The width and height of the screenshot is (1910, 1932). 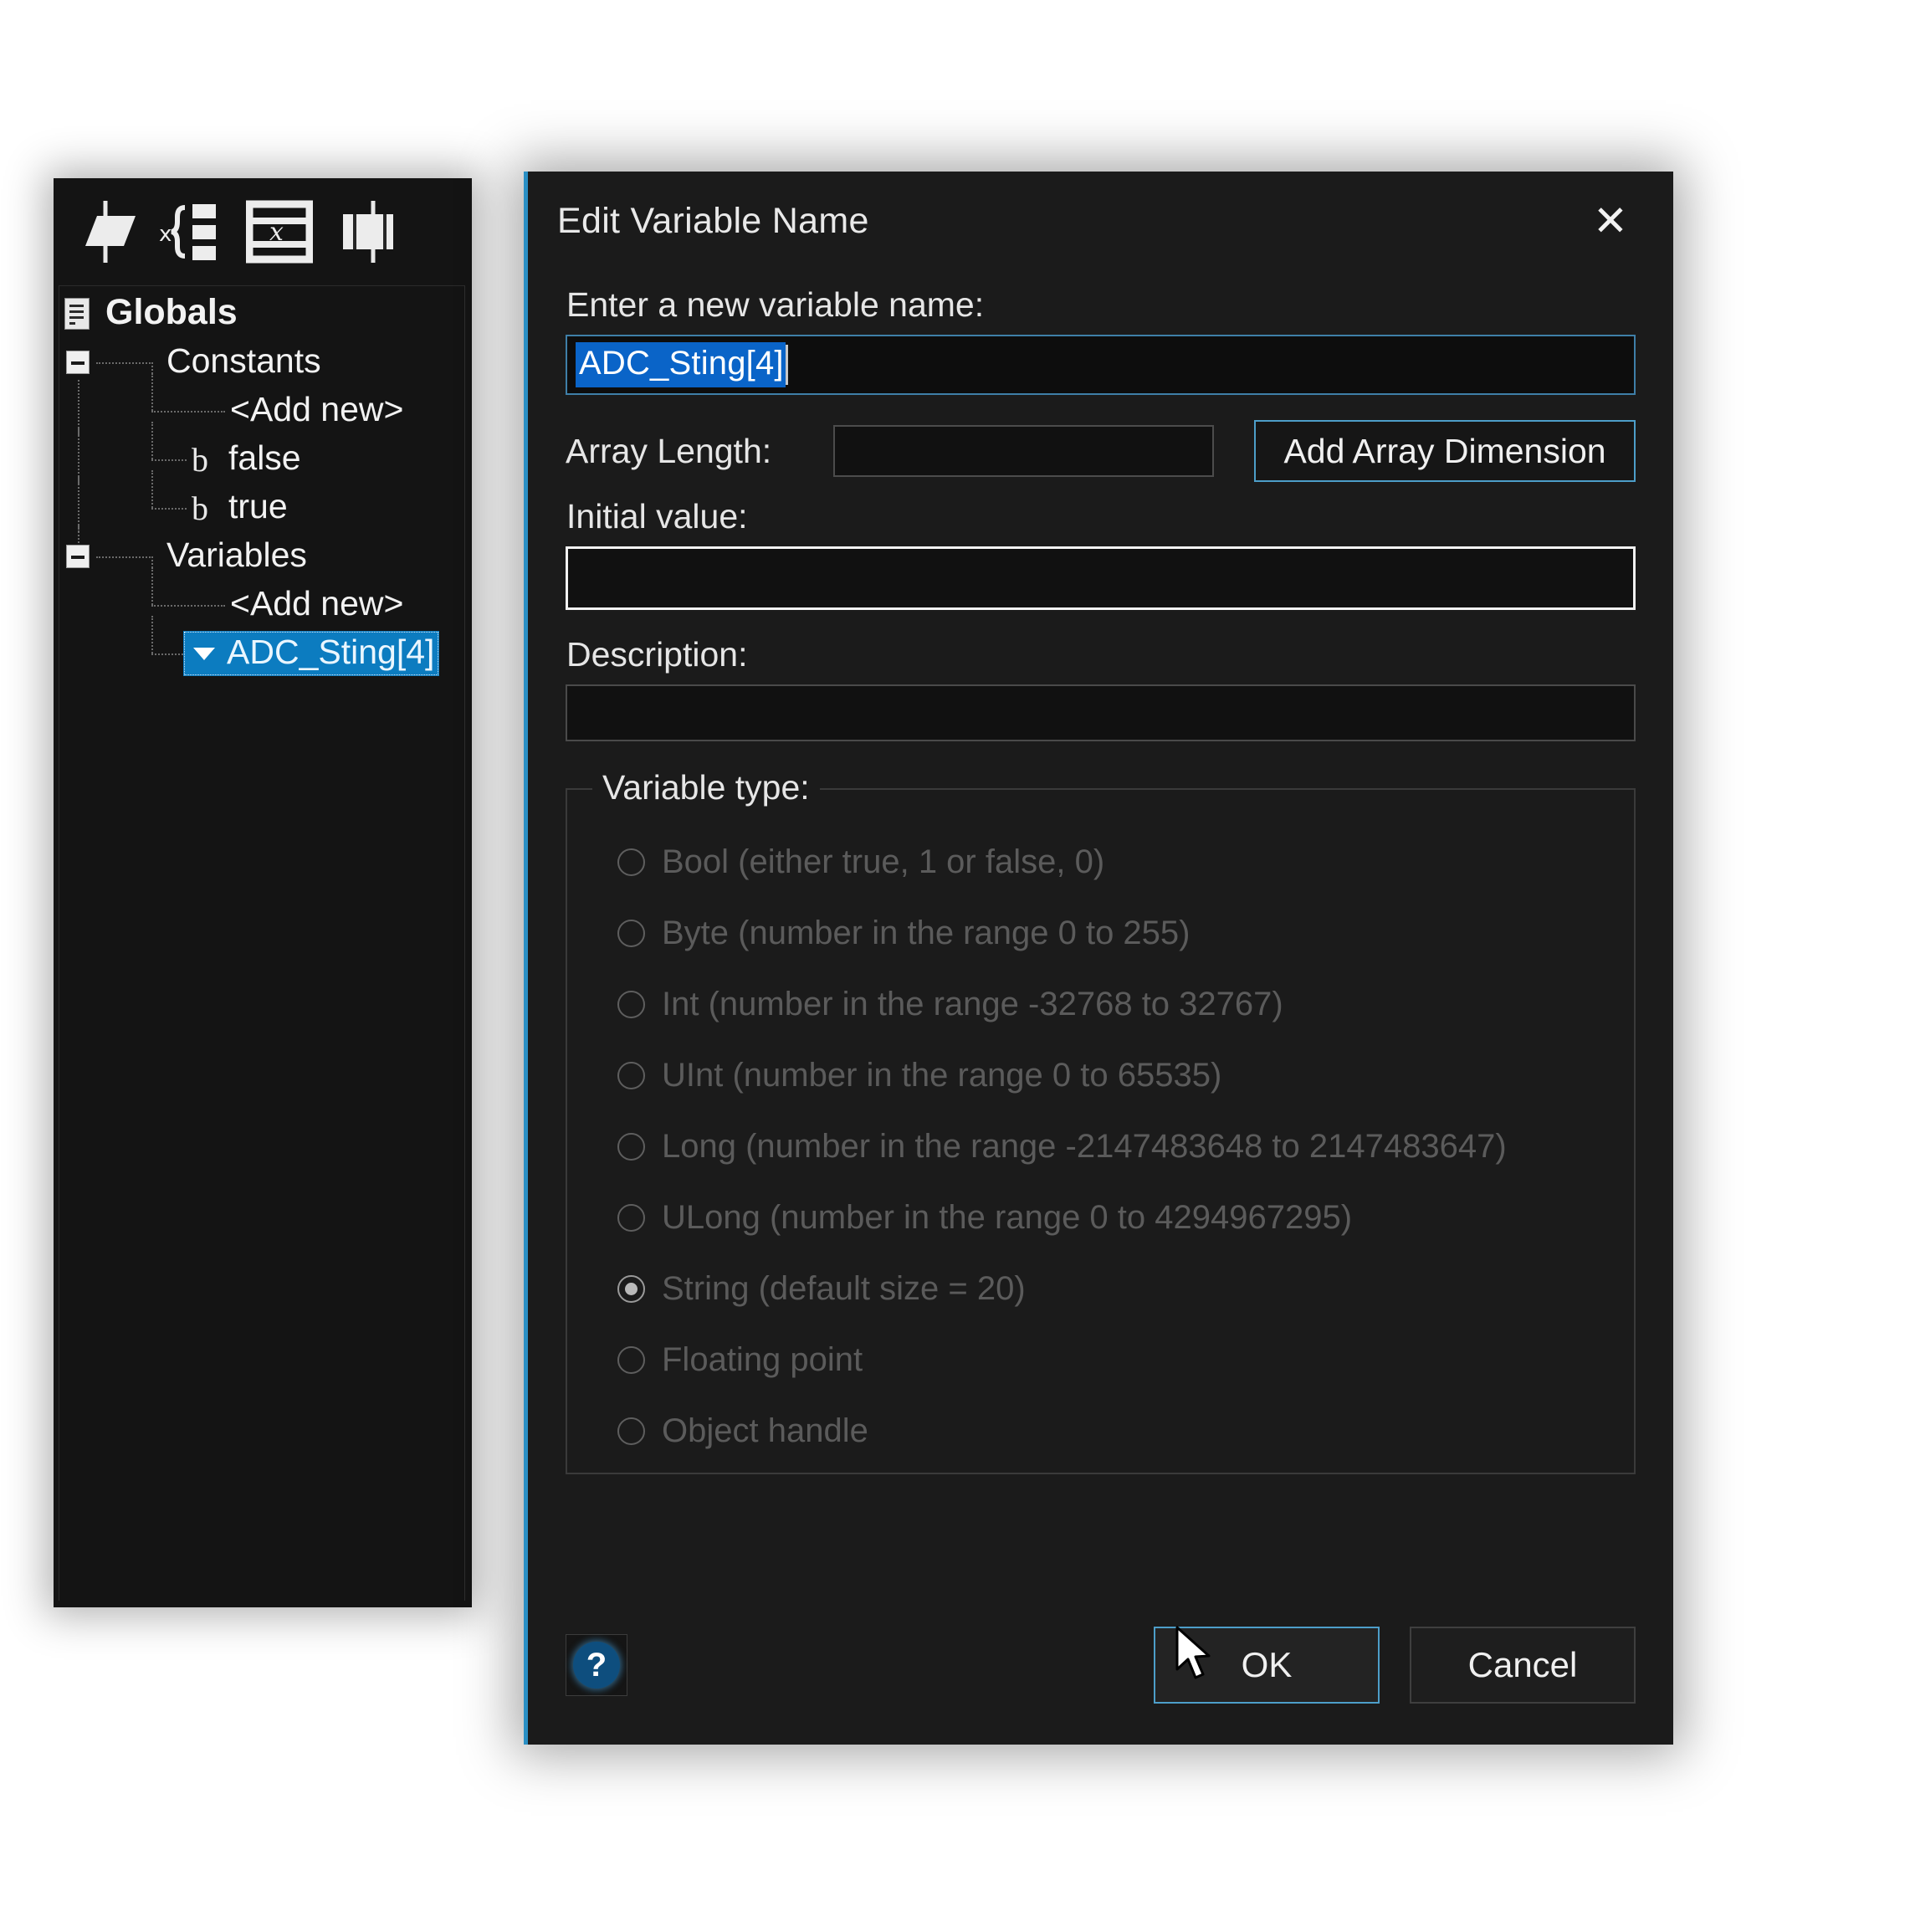 I want to click on description-input, so click(x=1101, y=712).